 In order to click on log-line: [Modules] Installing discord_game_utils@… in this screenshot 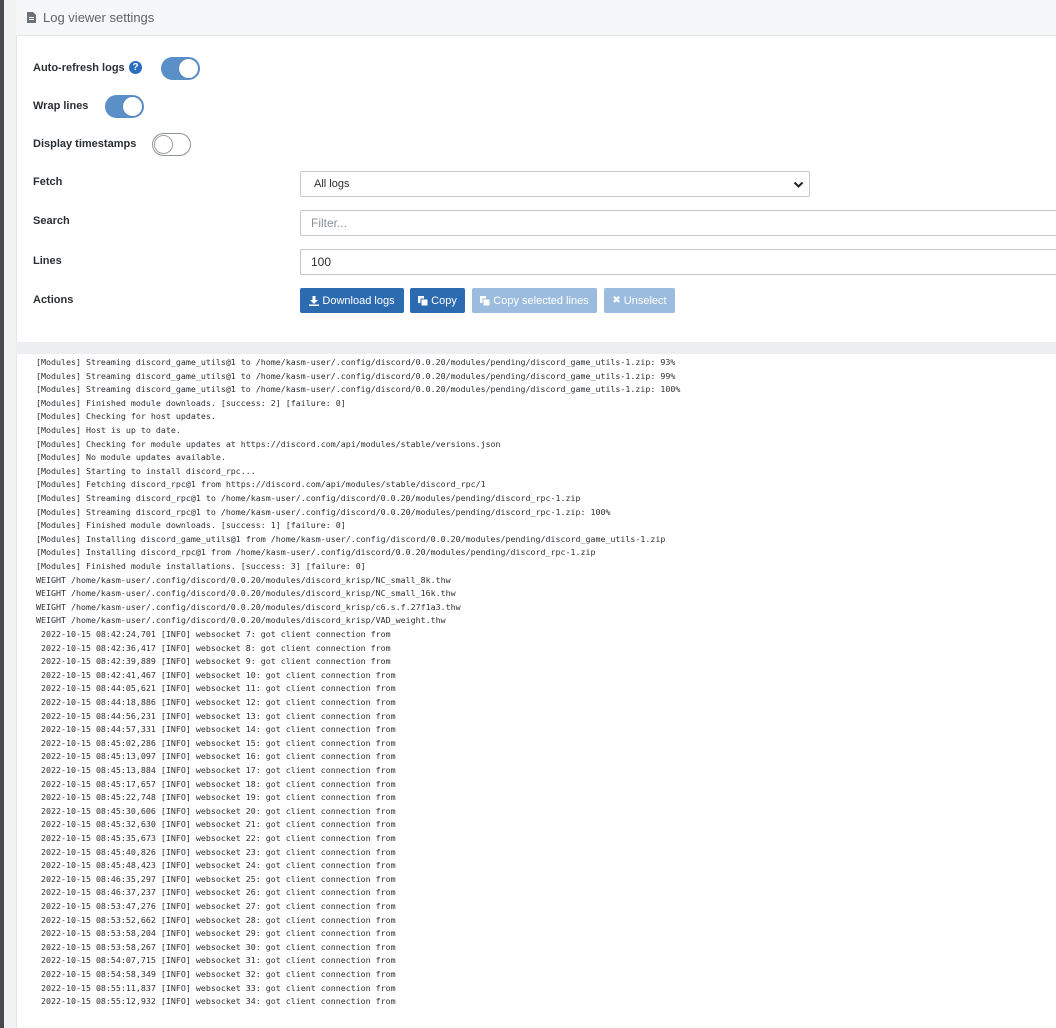, I will do `click(350, 540)`.